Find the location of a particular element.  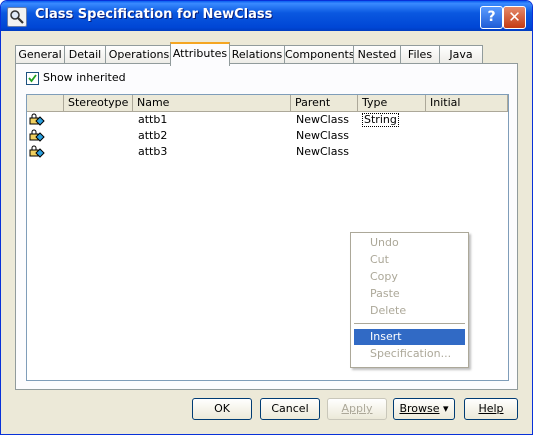

tab-components: Components is located at coordinates (319, 54).